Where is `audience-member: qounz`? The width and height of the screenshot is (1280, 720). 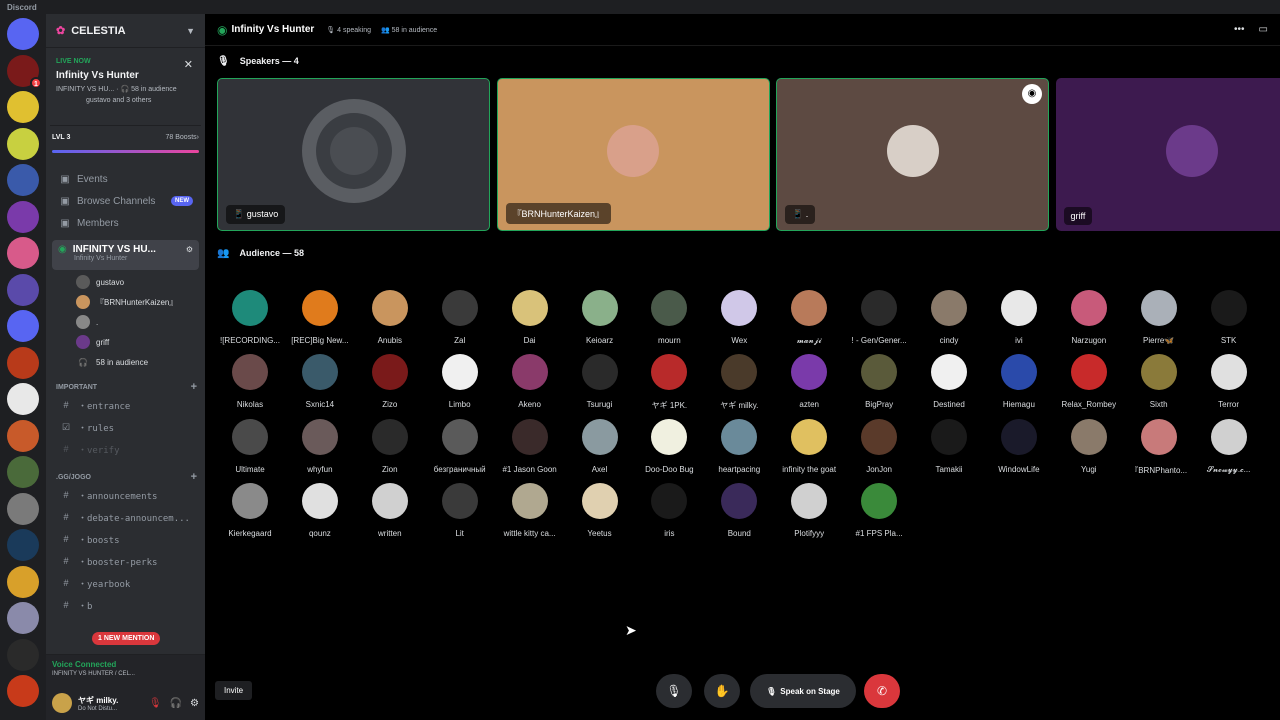
audience-member: qounz is located at coordinates (320, 510).